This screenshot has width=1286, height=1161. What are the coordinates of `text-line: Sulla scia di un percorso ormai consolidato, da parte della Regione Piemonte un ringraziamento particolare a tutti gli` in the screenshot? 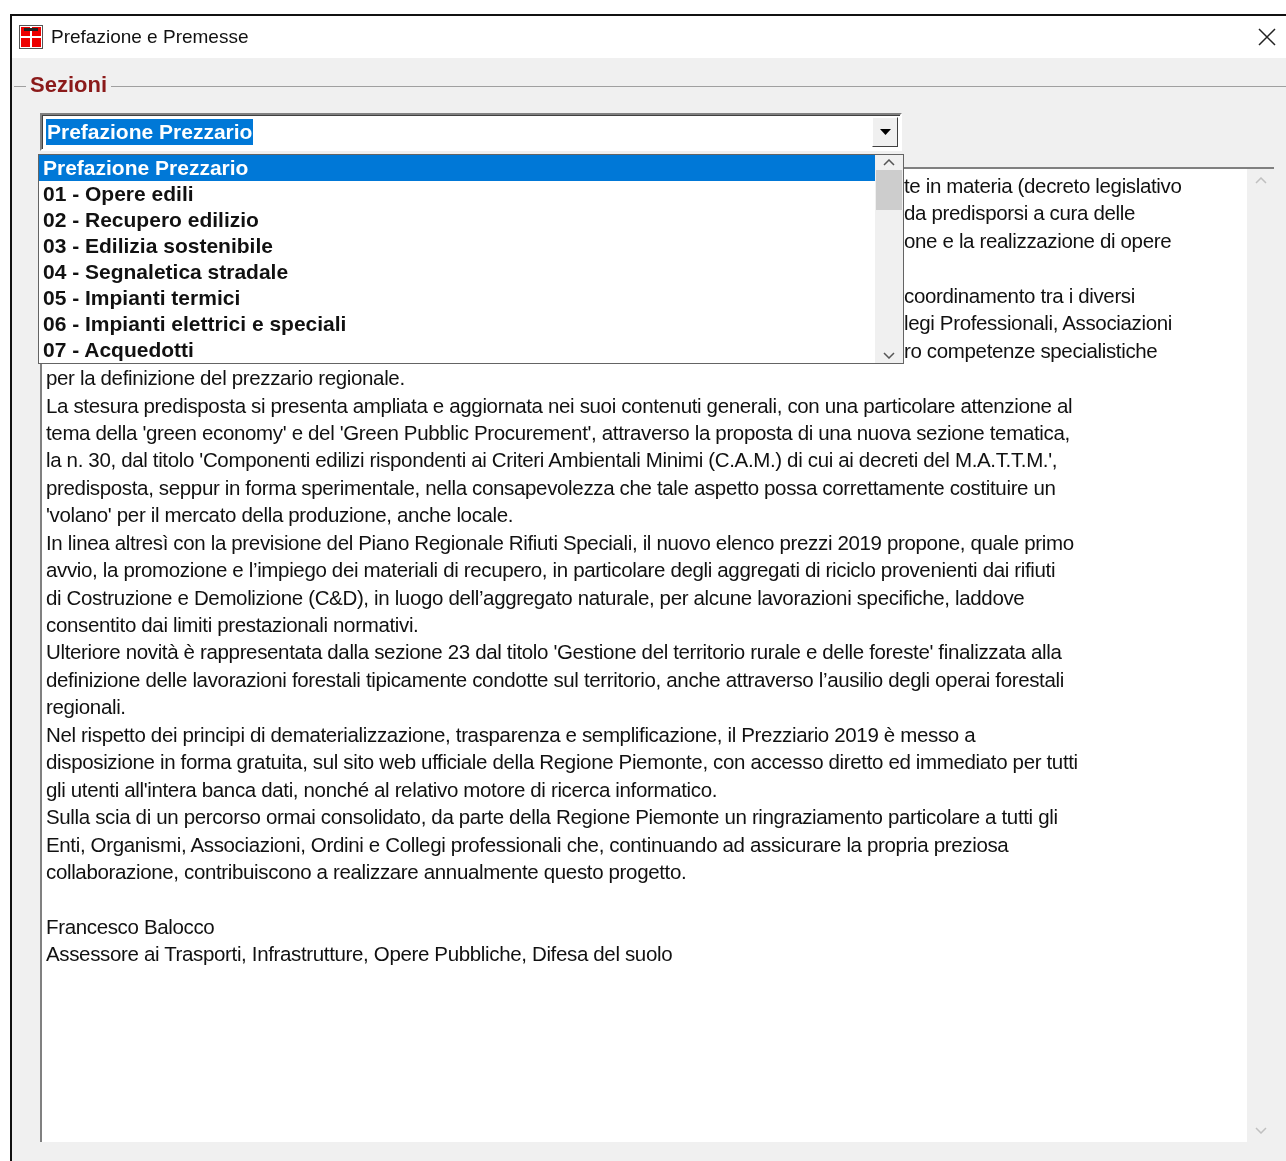 It's located at (552, 817).